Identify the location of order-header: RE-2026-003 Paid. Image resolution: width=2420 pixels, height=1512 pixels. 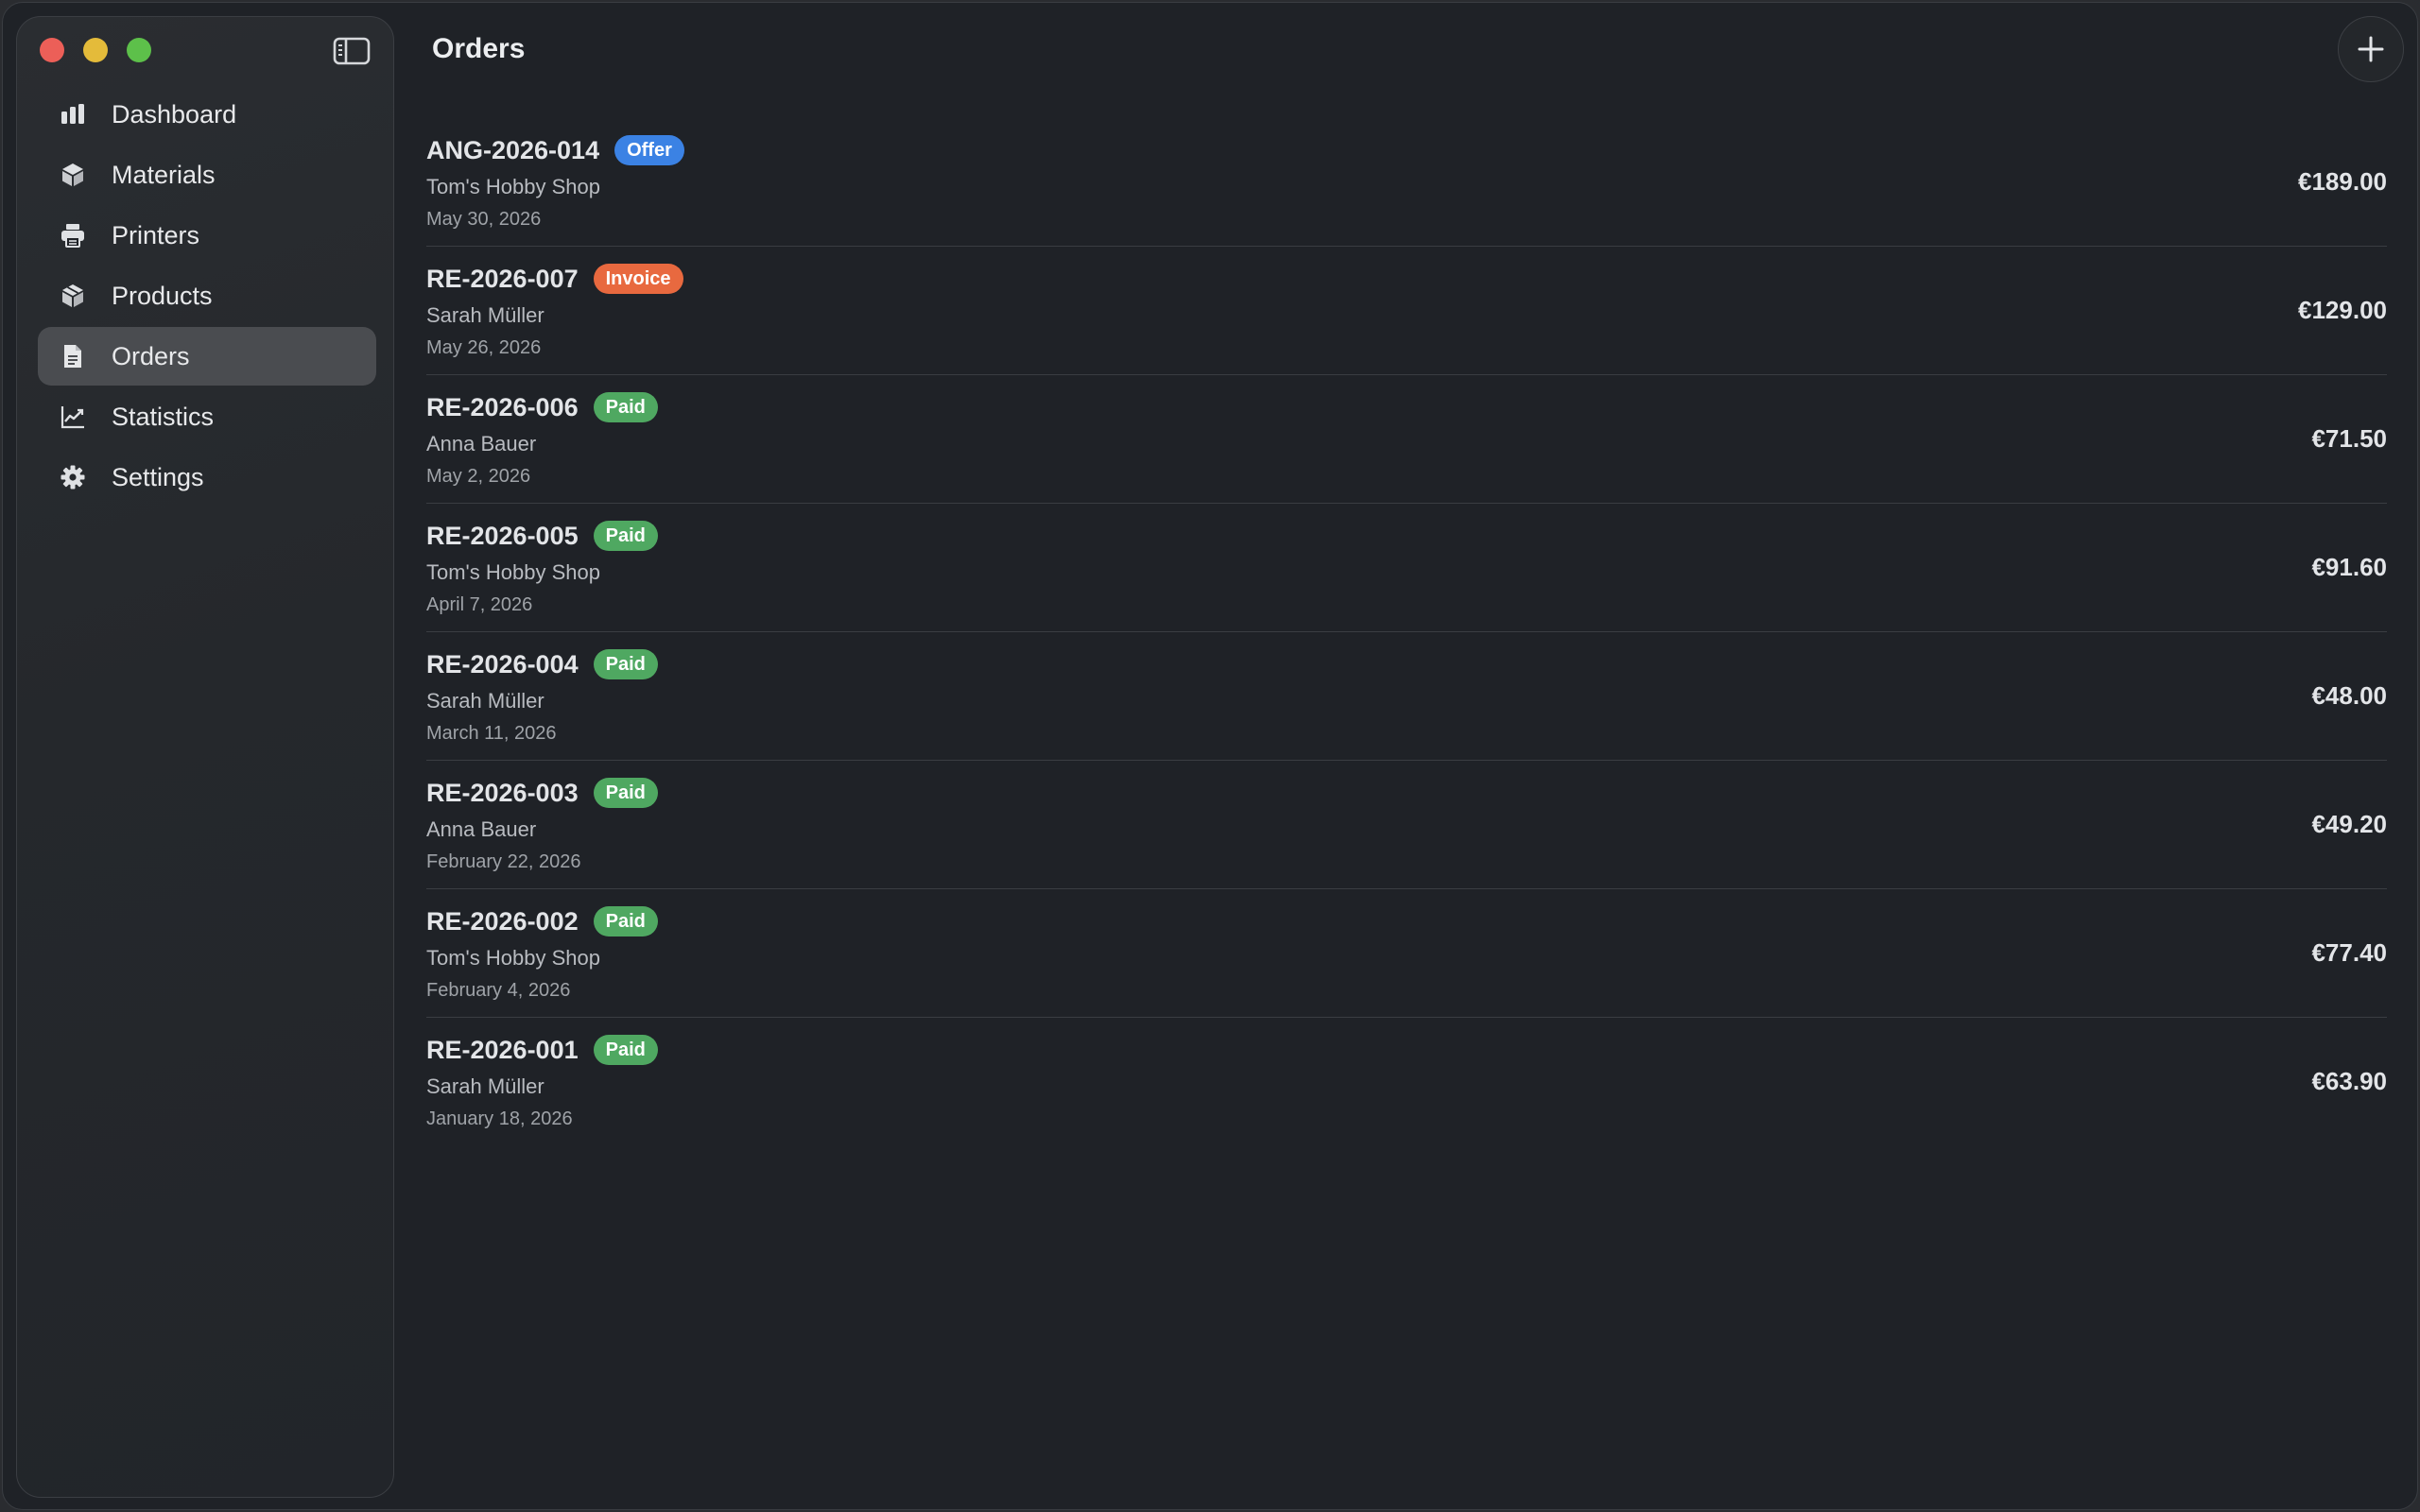
(542, 793).